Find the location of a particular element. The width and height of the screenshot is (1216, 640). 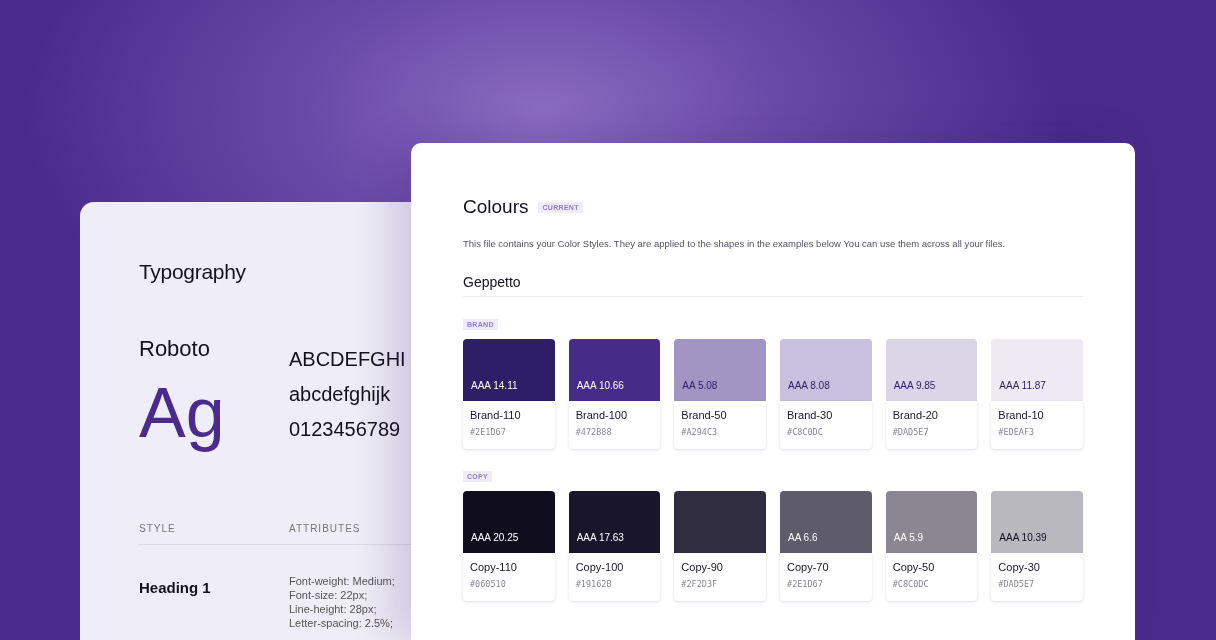

swatch-name: Copy-50 is located at coordinates (914, 567).